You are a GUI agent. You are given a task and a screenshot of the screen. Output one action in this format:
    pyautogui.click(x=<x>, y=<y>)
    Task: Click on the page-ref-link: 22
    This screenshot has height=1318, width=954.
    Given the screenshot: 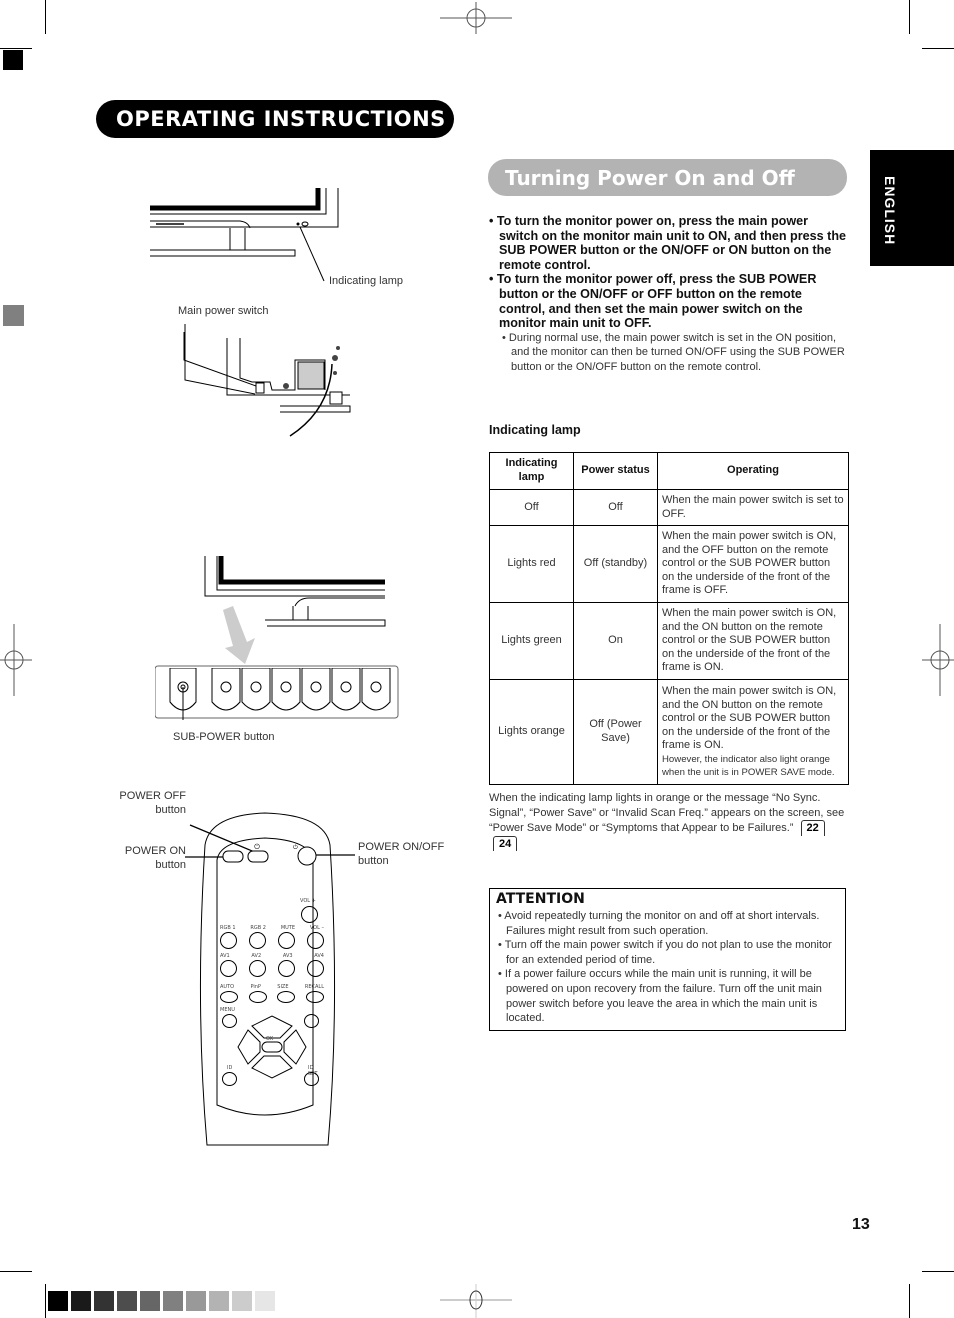 What is the action you would take?
    pyautogui.click(x=812, y=828)
    